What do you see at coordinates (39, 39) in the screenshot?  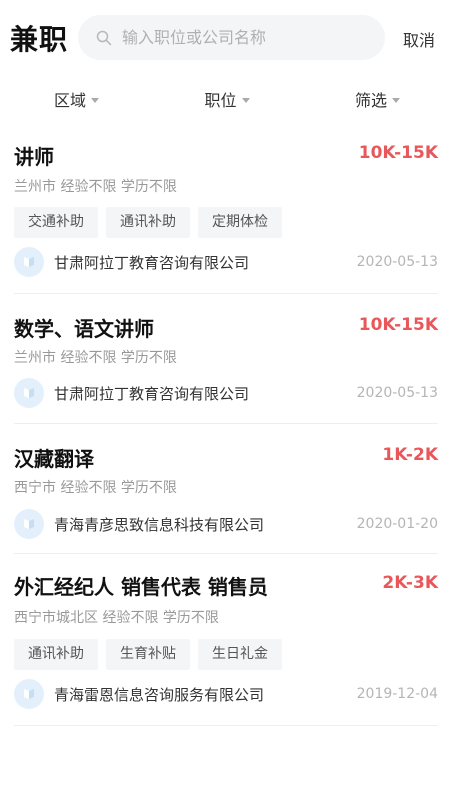 I see `page-title: 兼职` at bounding box center [39, 39].